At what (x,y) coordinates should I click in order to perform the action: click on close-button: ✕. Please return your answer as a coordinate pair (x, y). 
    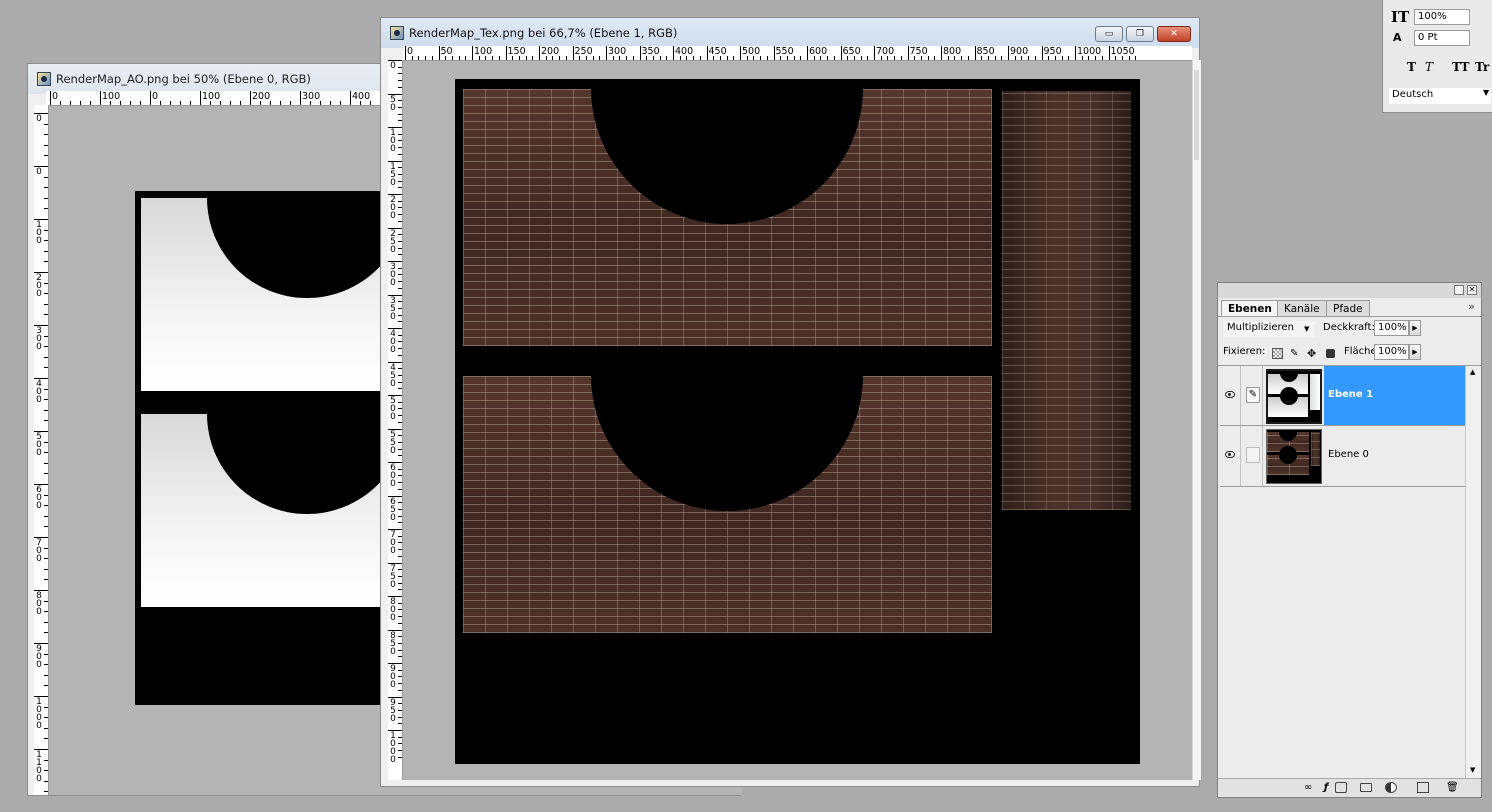
    Looking at the image, I should click on (1174, 34).